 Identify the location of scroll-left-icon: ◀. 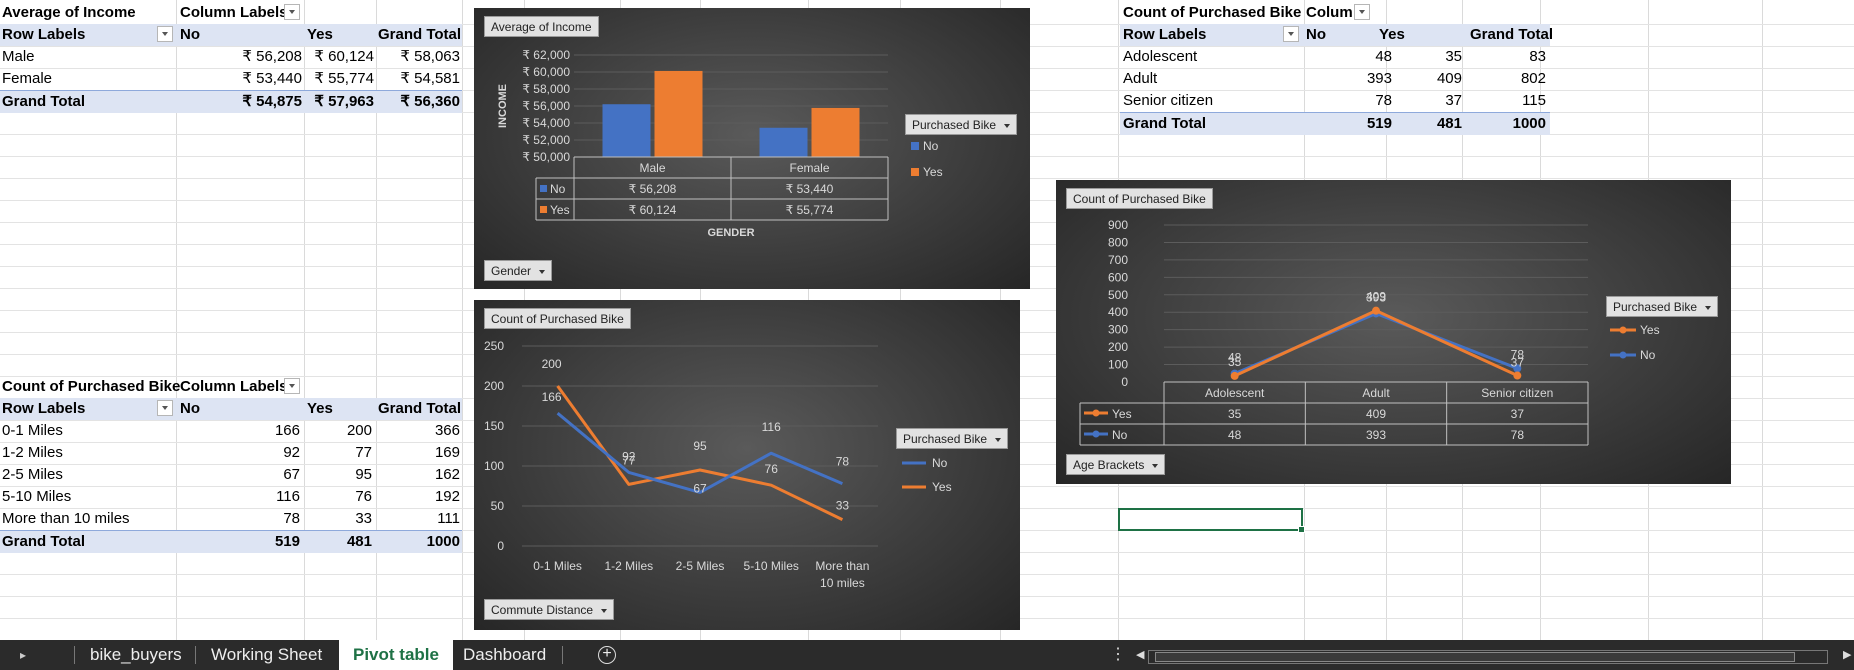
(1140, 654).